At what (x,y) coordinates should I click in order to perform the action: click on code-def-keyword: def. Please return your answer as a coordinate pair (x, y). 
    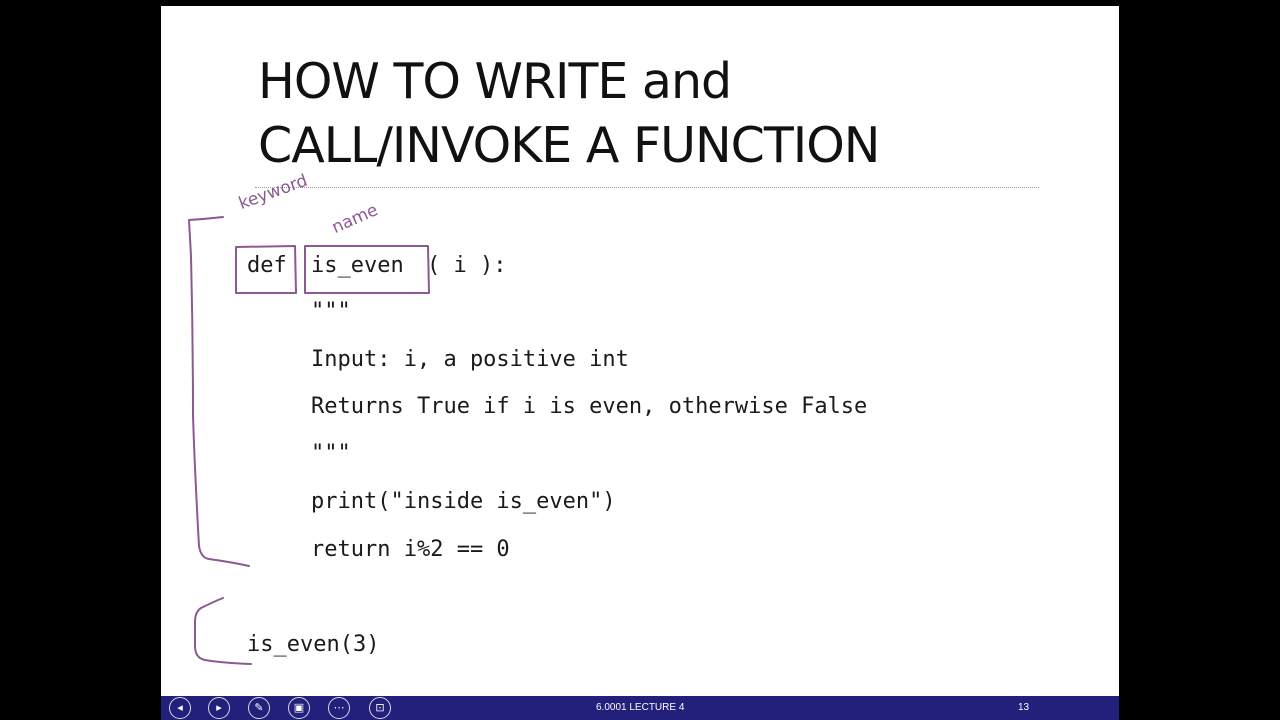
    Looking at the image, I should click on (267, 265).